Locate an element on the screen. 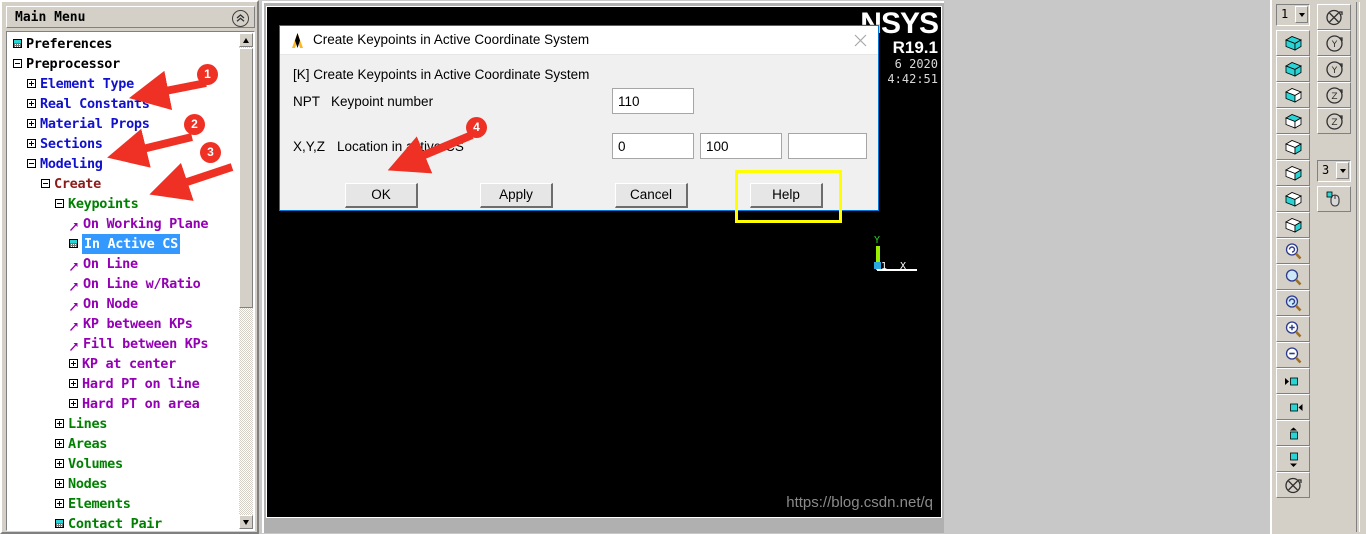 This screenshot has height=534, width=1366. tree-vertical-scrollbar is located at coordinates (246, 281).